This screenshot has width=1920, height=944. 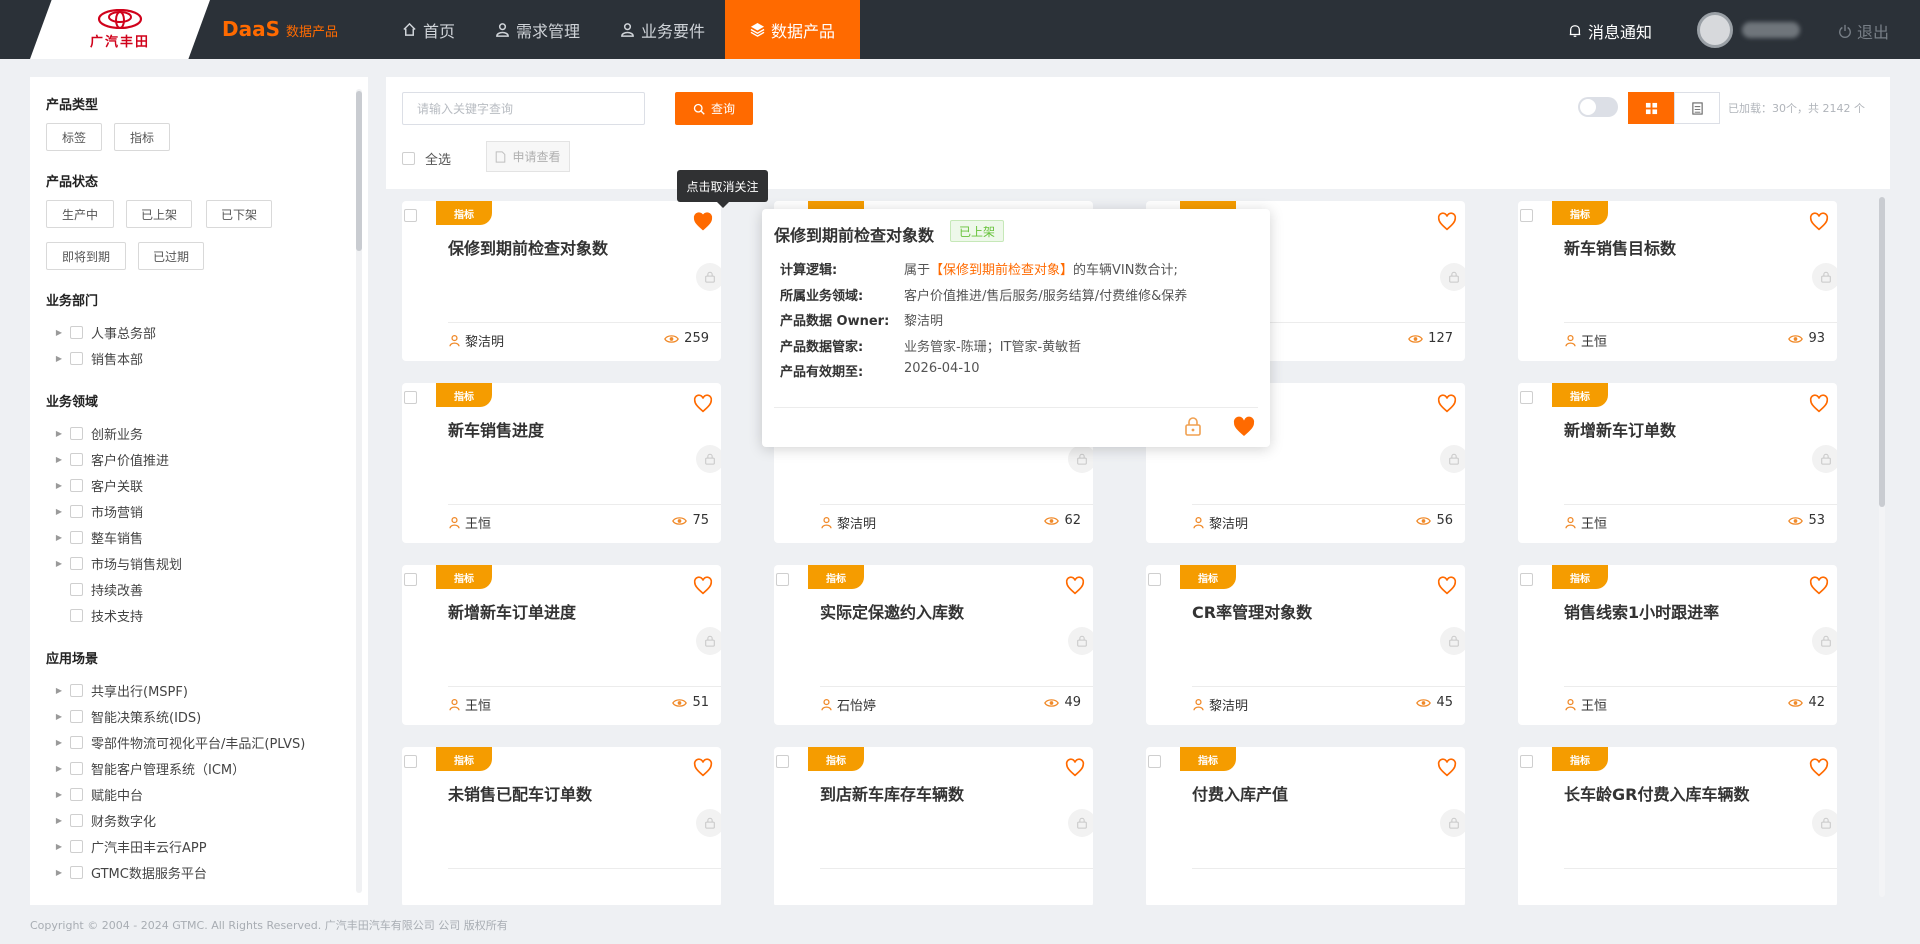 I want to click on tree-item: ▶ 智能决策系统(IDS), so click(x=127, y=716).